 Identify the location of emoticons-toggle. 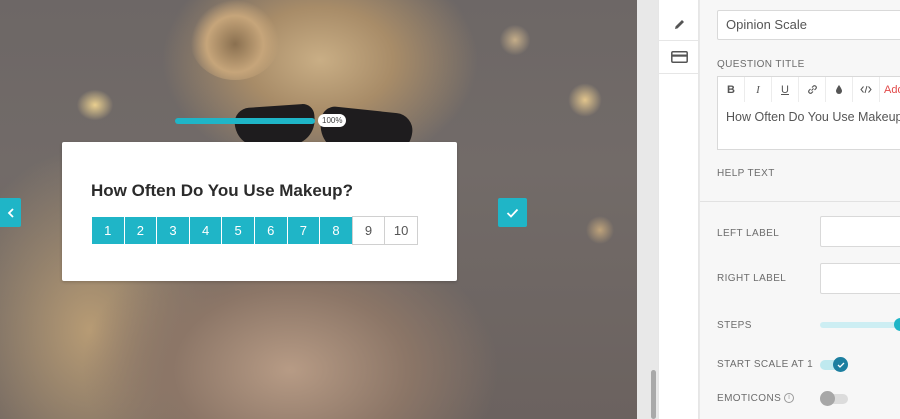
(834, 398).